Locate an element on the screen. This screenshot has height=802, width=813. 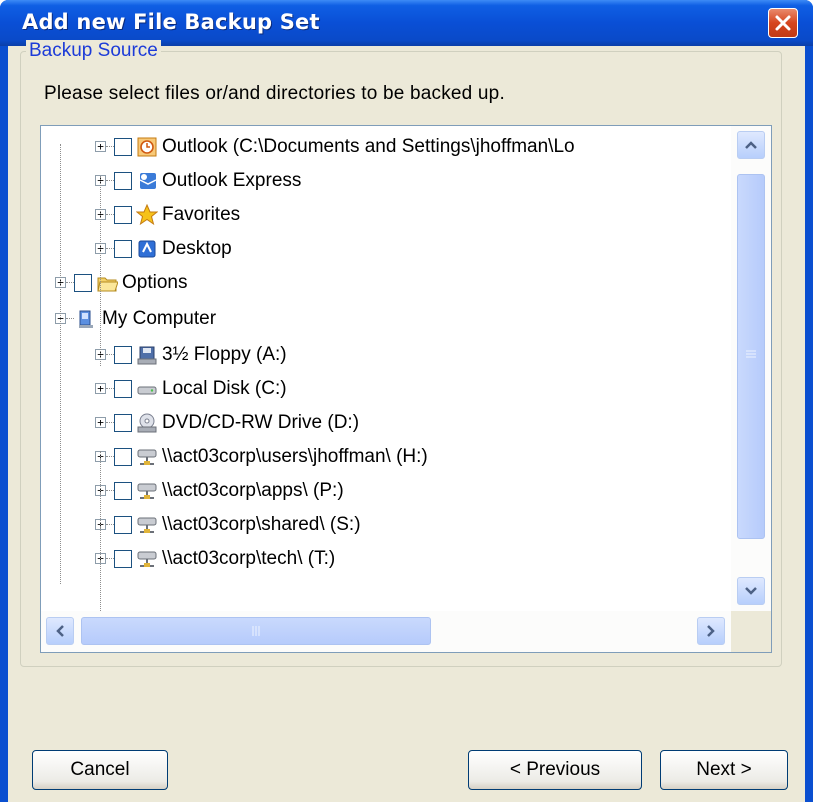
tree-row: + Options is located at coordinates (386, 283).